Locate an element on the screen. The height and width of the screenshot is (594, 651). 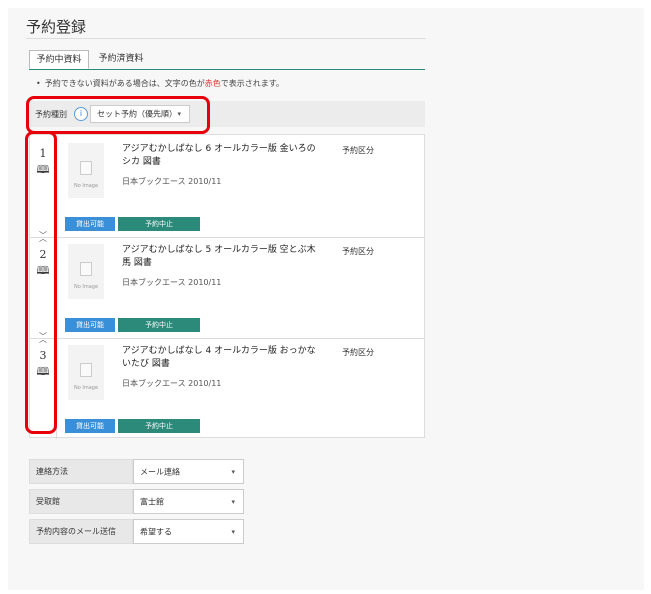
notice-red-word: 赤色 is located at coordinates (212, 83).